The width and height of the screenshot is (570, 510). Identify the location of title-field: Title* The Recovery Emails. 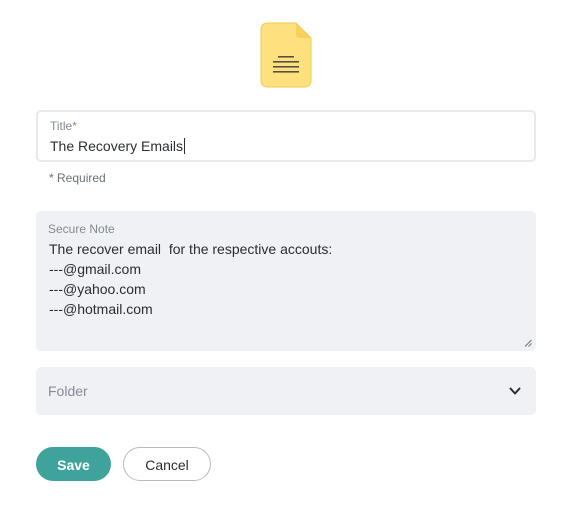
(286, 136).